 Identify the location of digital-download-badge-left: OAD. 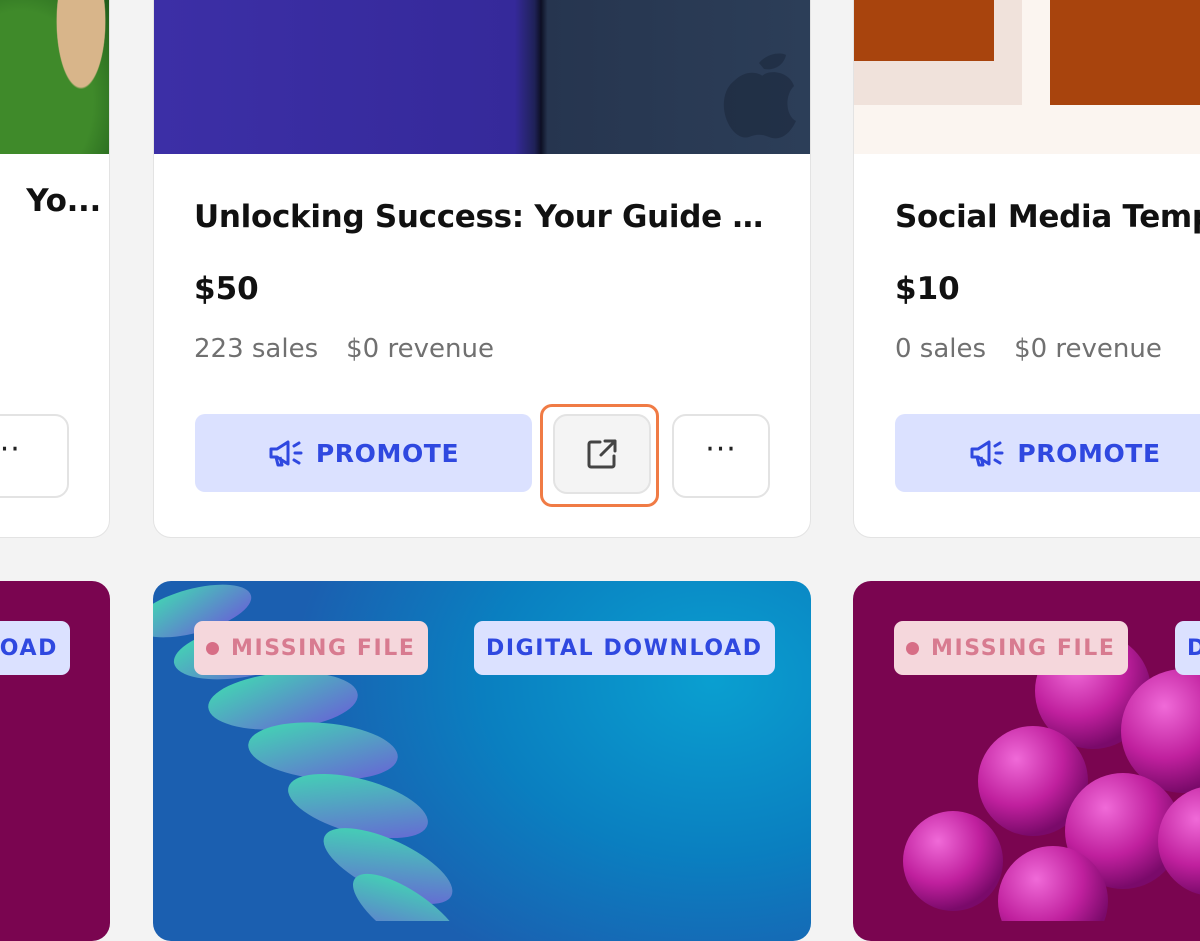
(35, 648).